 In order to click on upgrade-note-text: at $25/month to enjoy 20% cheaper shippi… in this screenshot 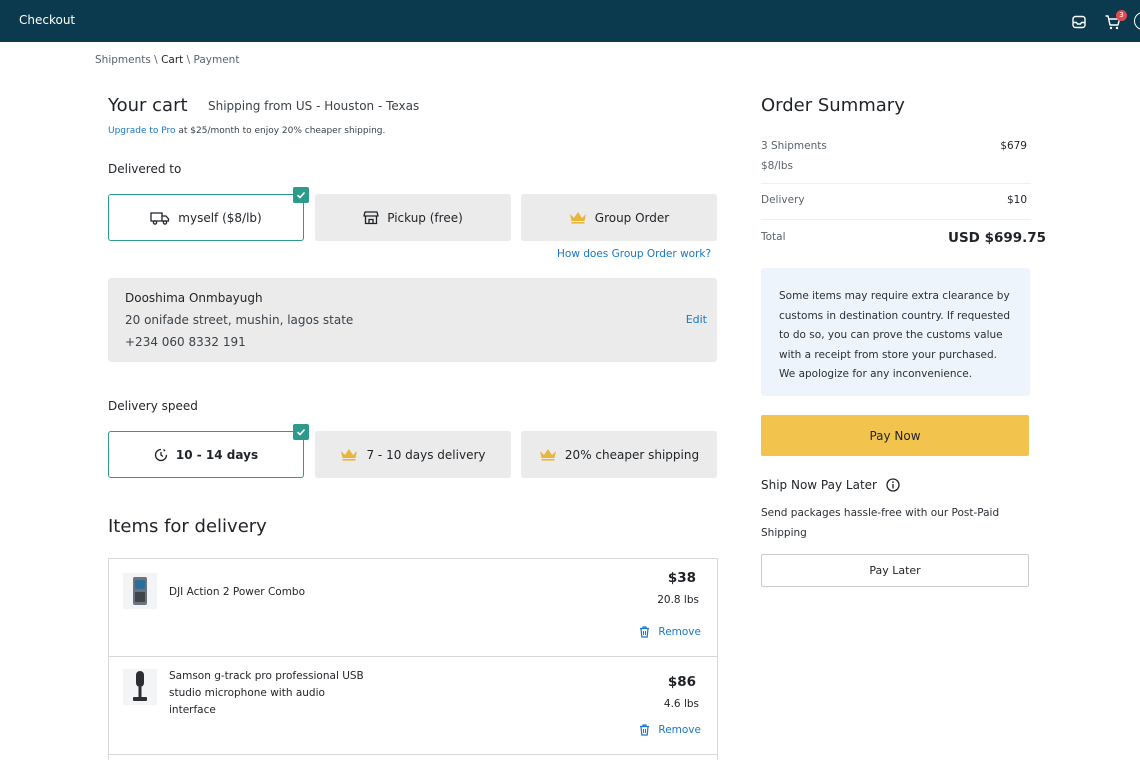, I will do `click(280, 131)`.